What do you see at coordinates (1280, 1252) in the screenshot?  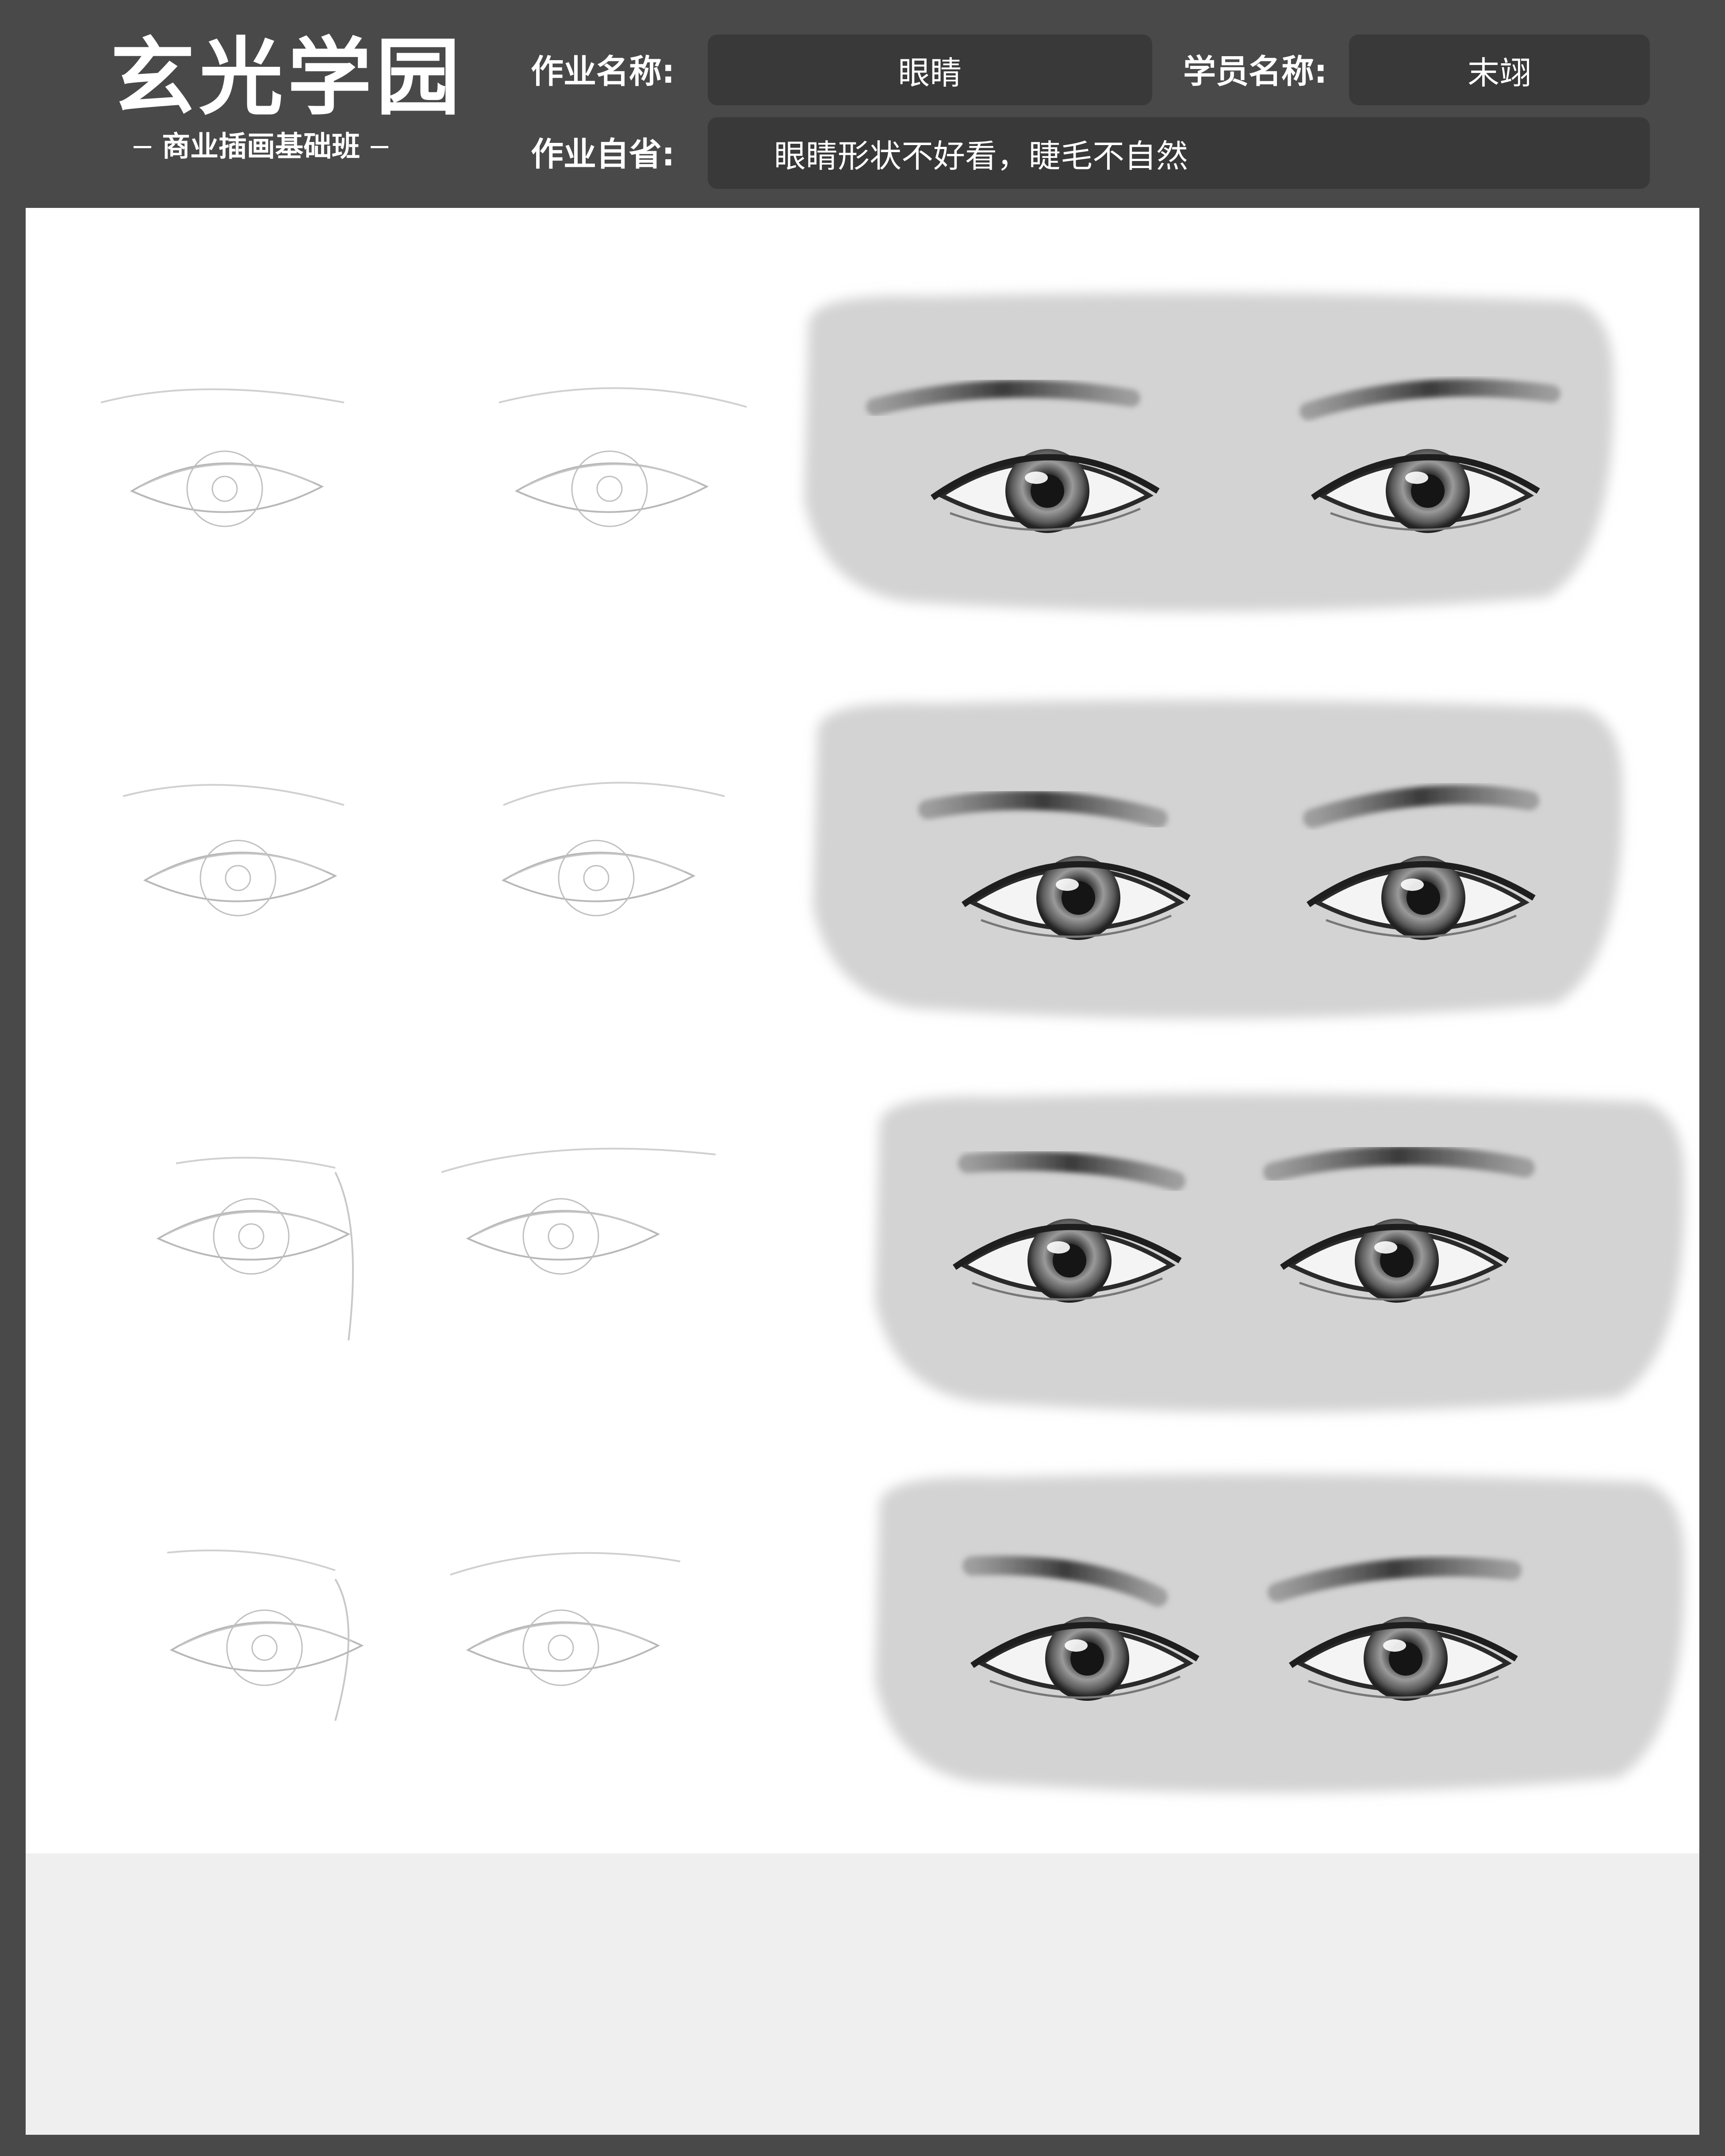 I see `row3-painting` at bounding box center [1280, 1252].